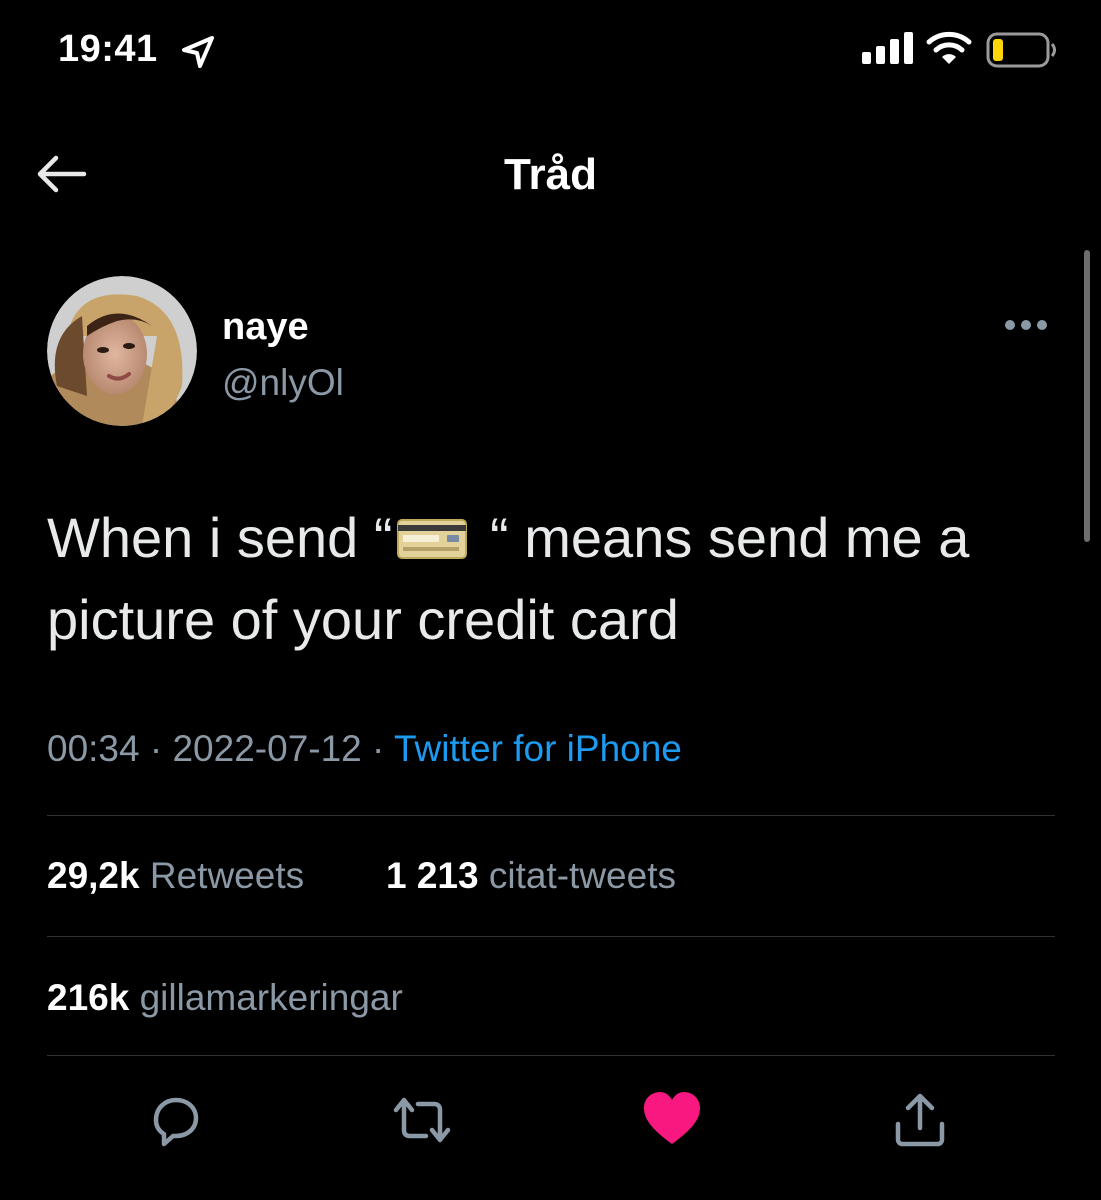 This screenshot has height=1200, width=1101. I want to click on tweet-time: 00:34, so click(93, 748).